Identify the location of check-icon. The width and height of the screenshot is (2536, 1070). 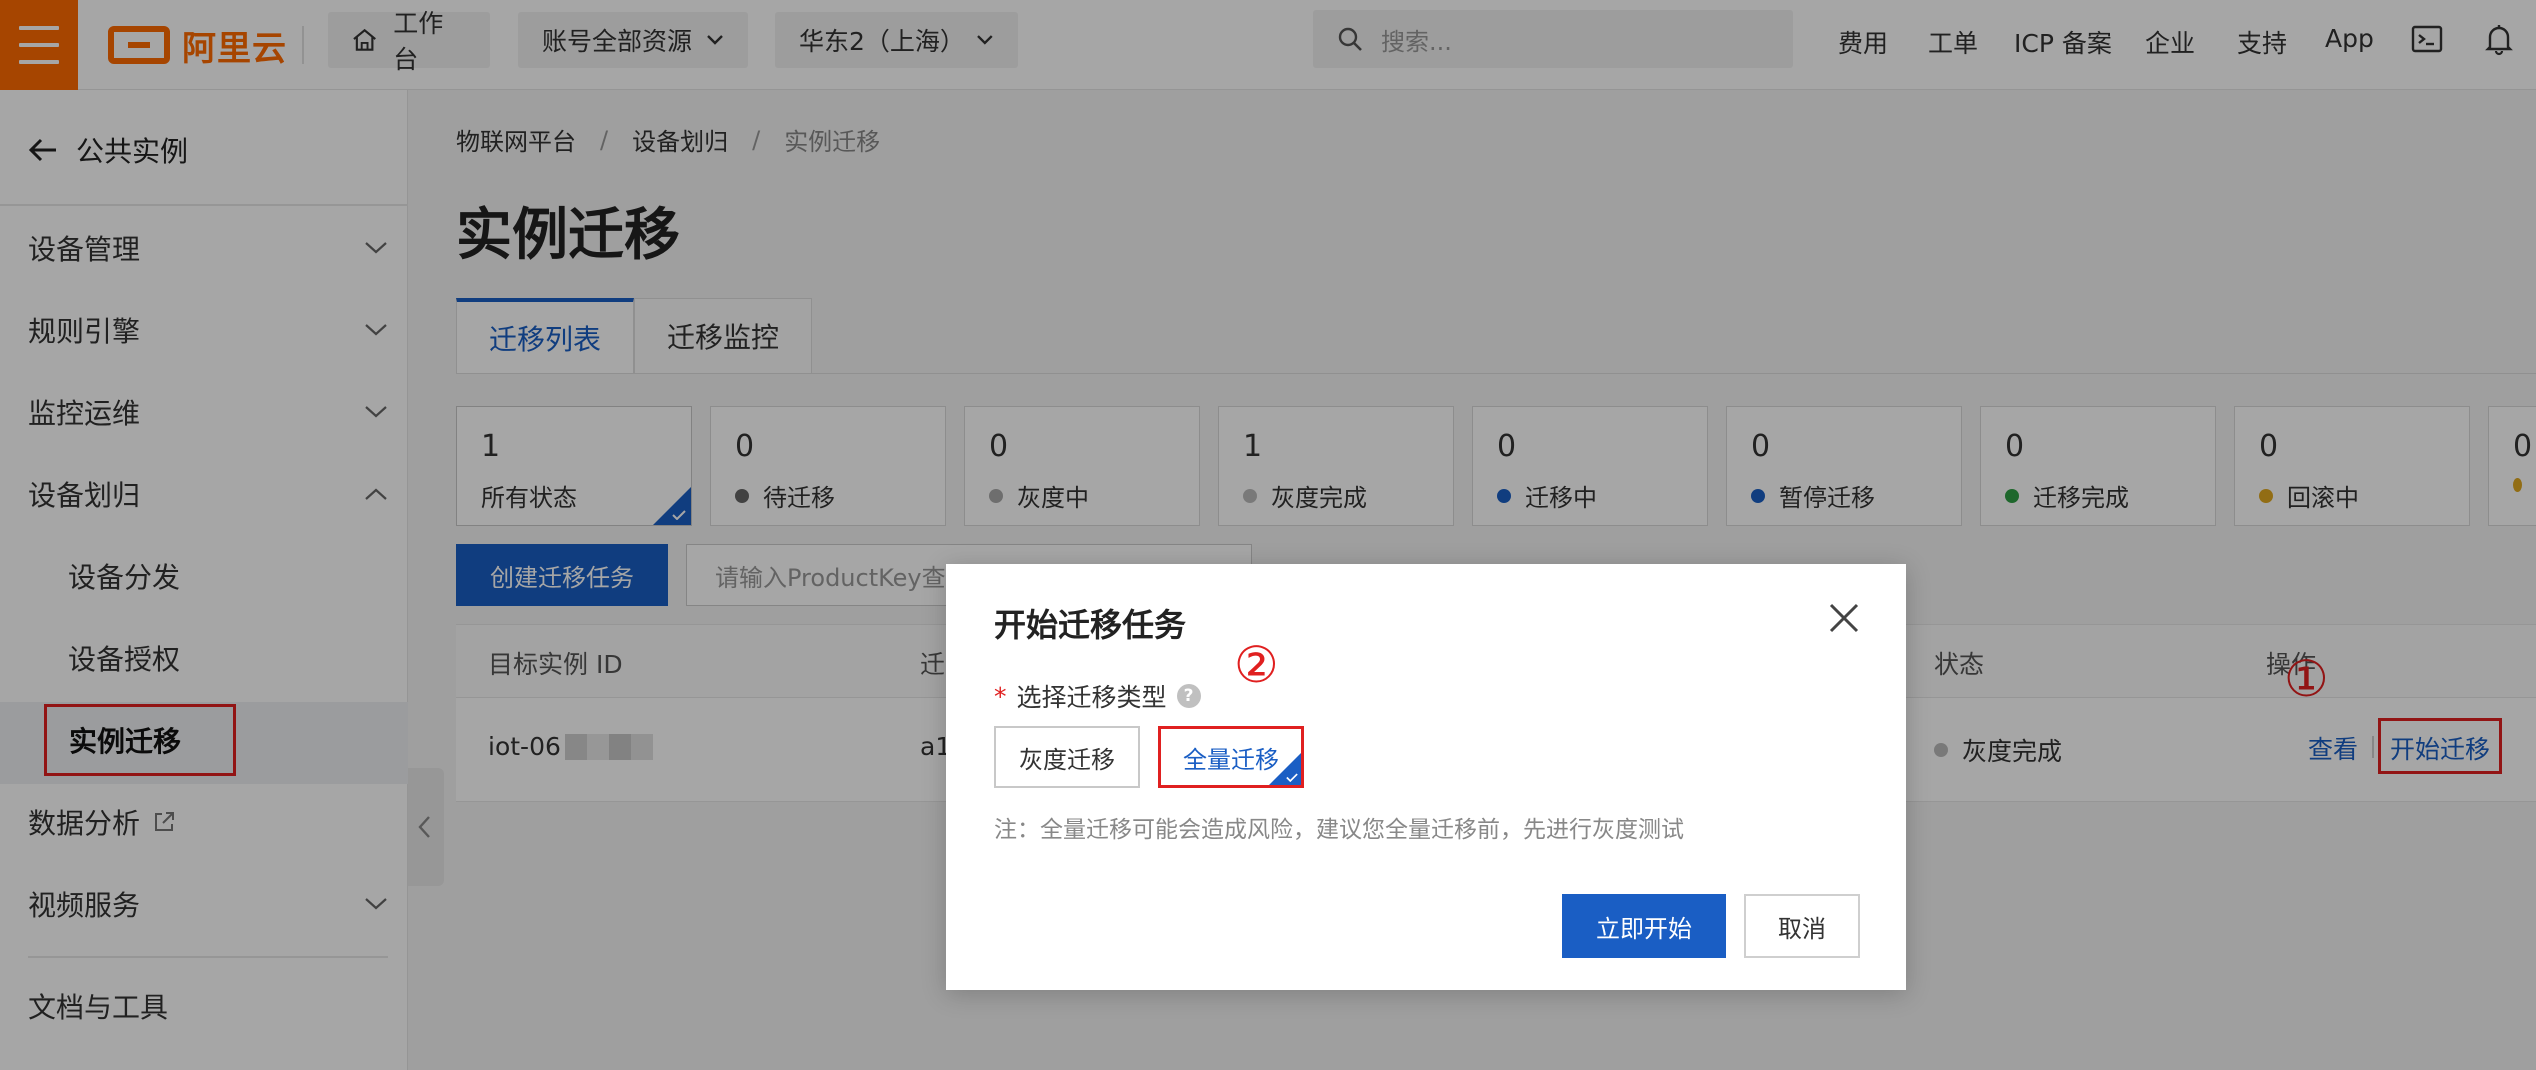
(1292, 777).